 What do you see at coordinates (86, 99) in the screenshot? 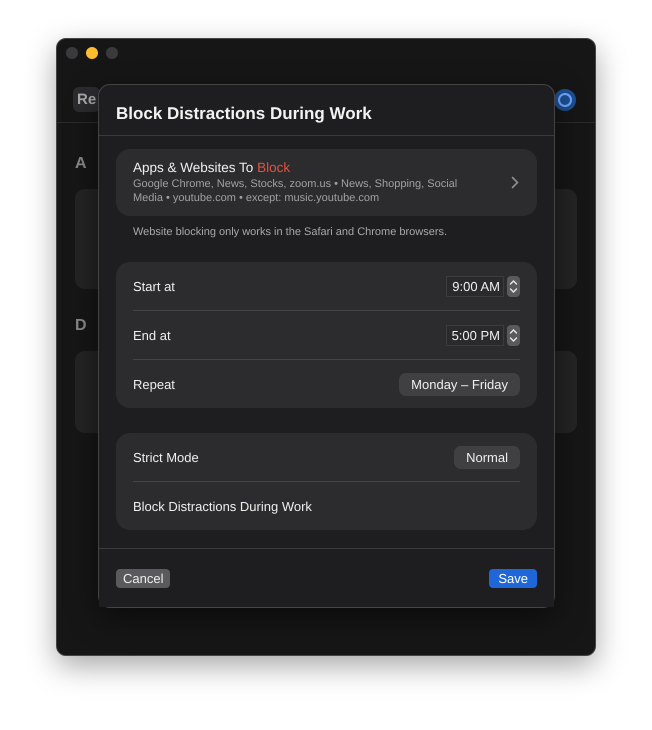
I see `toolbar-button: Re` at bounding box center [86, 99].